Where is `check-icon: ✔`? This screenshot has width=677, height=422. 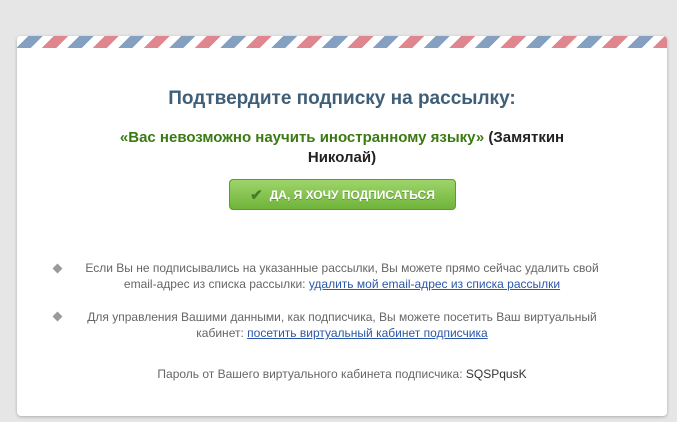 check-icon: ✔ is located at coordinates (256, 195).